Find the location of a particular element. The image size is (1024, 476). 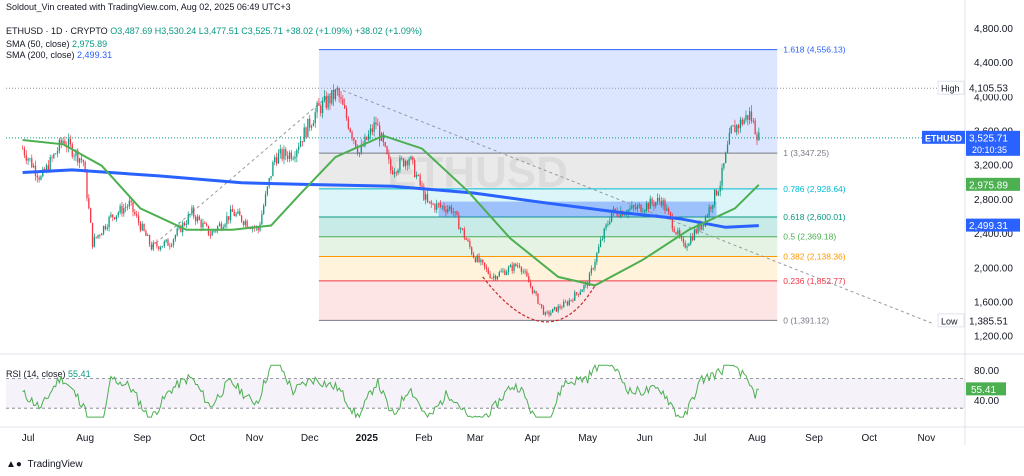

x-tick-label: 2025 is located at coordinates (367, 438).